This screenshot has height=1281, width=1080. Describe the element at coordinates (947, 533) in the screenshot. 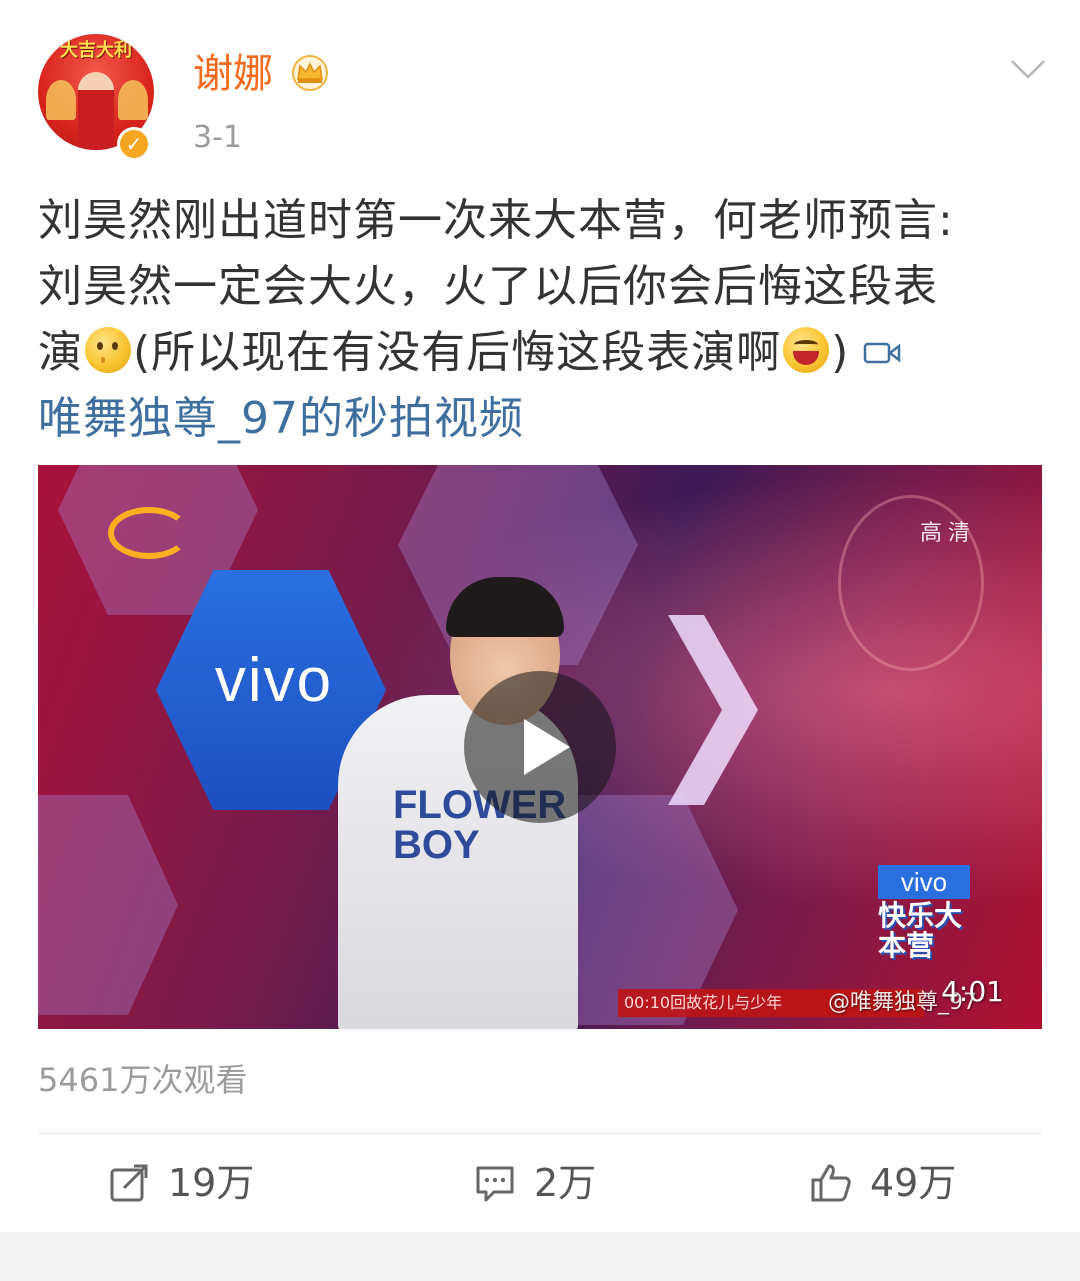

I see `hd-label: 高清` at that location.